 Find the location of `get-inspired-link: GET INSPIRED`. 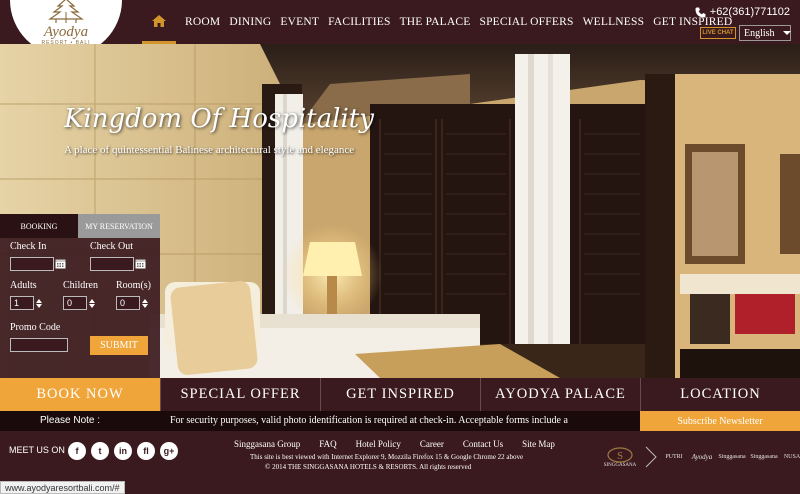

get-inspired-link: GET INSPIRED is located at coordinates (400, 394).